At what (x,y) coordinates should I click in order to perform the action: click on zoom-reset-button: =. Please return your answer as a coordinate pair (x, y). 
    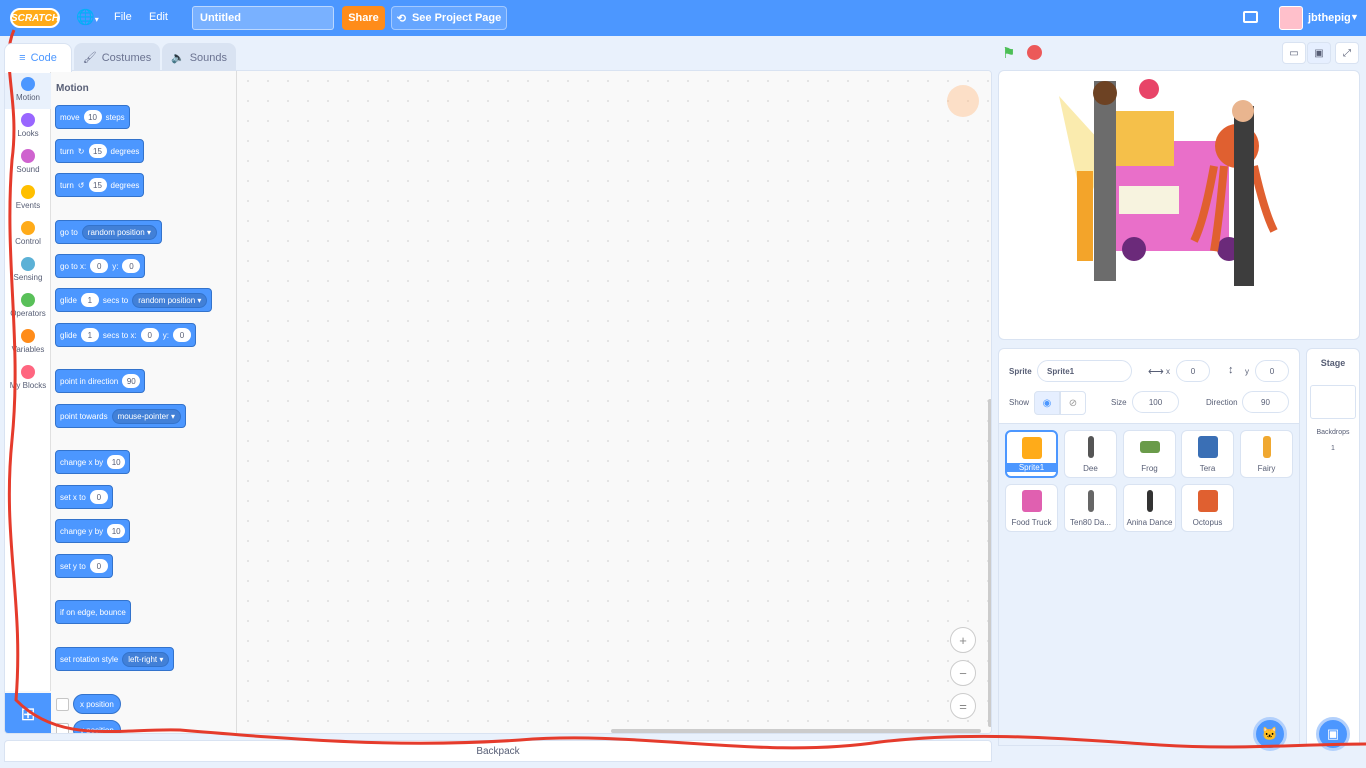
    Looking at the image, I should click on (963, 706).